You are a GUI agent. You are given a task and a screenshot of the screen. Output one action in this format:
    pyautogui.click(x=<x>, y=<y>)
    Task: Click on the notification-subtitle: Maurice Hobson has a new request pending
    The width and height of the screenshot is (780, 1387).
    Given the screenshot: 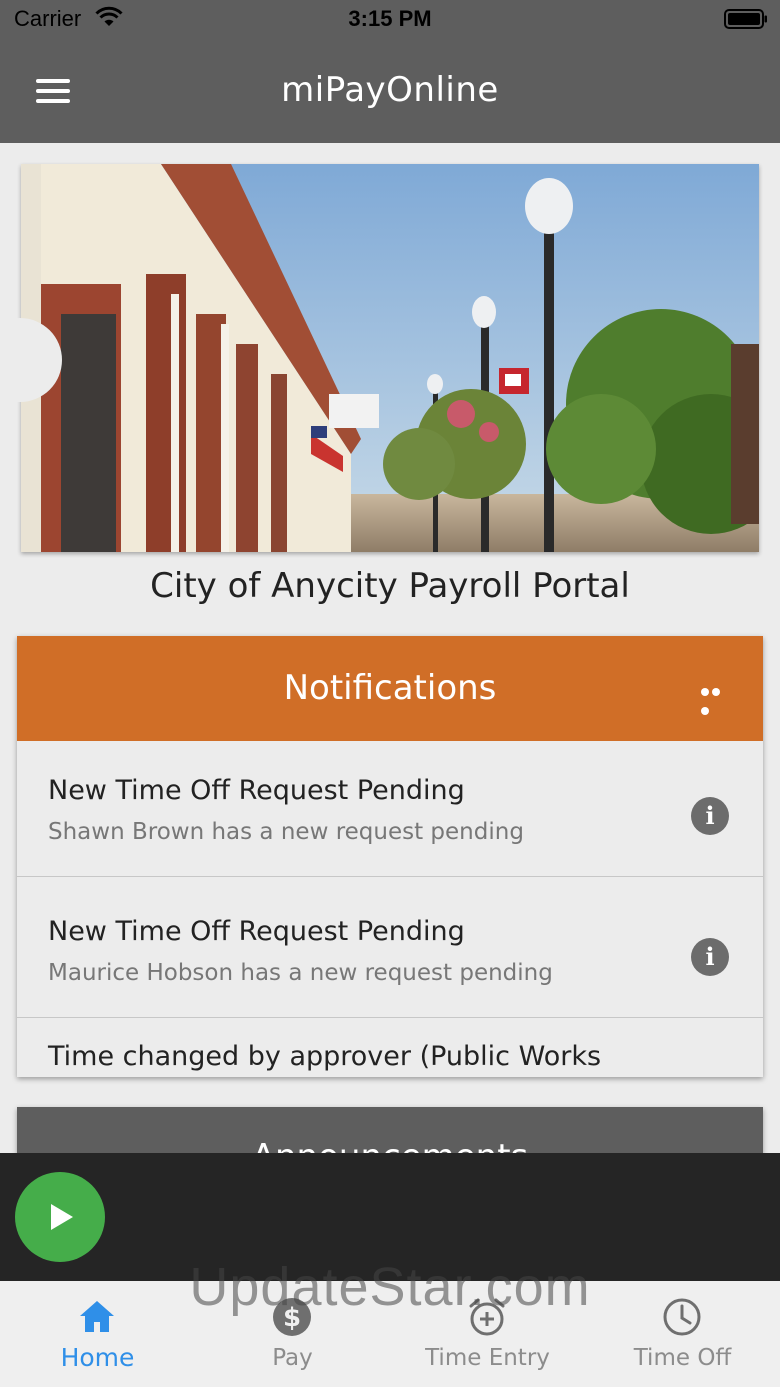 What is the action you would take?
    pyautogui.click(x=300, y=973)
    